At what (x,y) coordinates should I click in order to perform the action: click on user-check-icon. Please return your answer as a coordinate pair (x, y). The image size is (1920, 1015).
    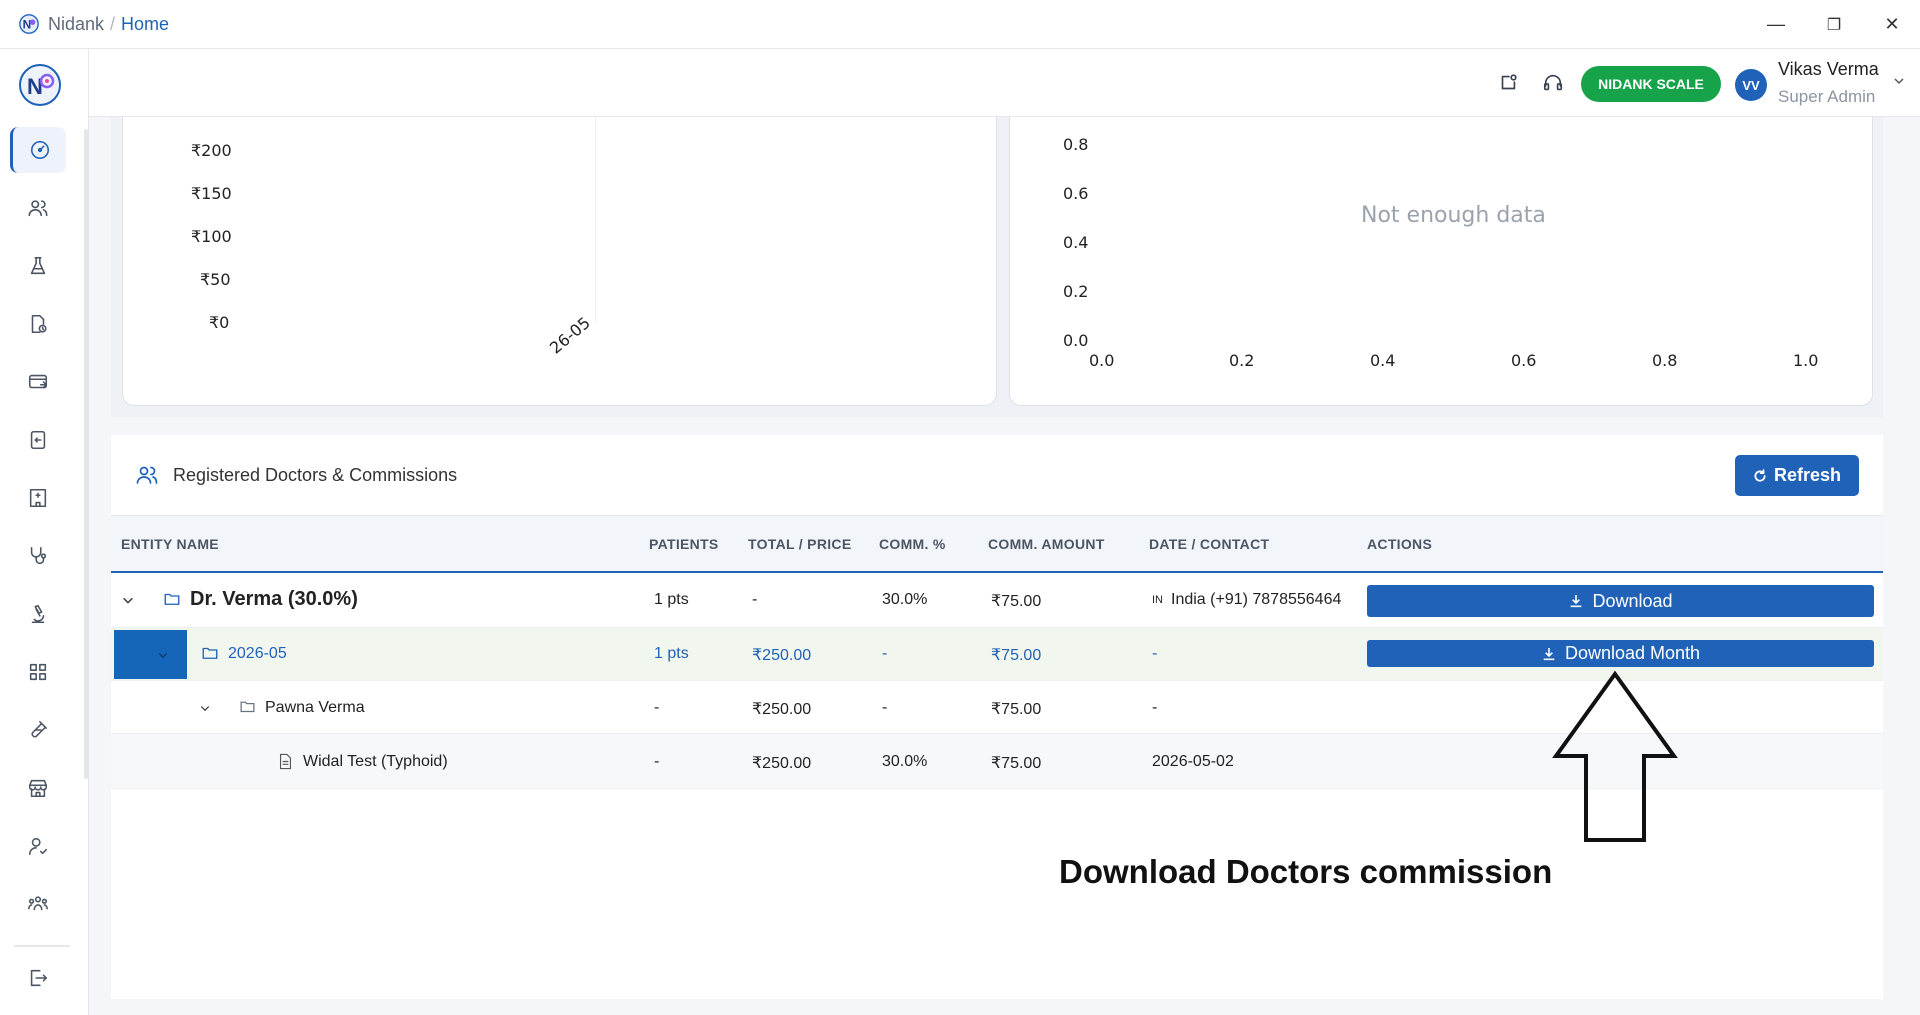
    Looking at the image, I should click on (38, 846).